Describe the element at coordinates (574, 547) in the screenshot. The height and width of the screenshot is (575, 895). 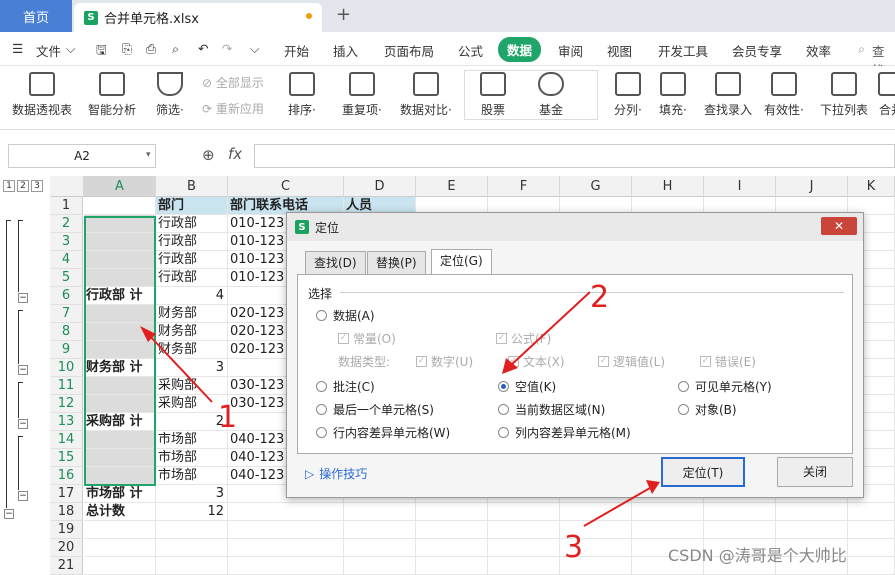
I see `callout-3: 3` at that location.